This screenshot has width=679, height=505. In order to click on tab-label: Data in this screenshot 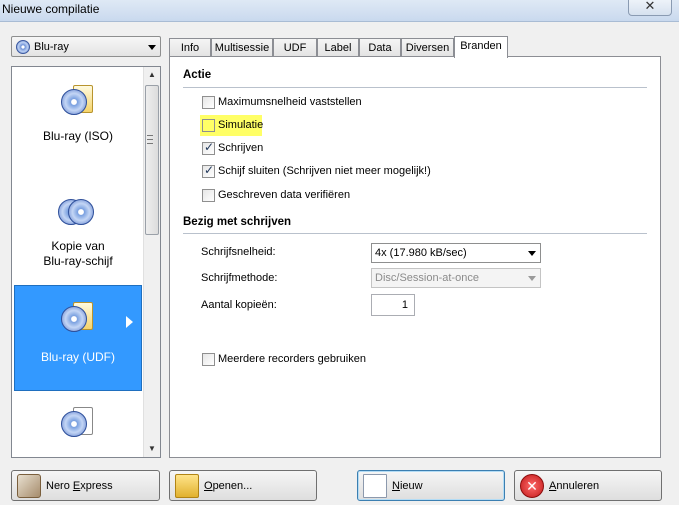, I will do `click(380, 48)`.